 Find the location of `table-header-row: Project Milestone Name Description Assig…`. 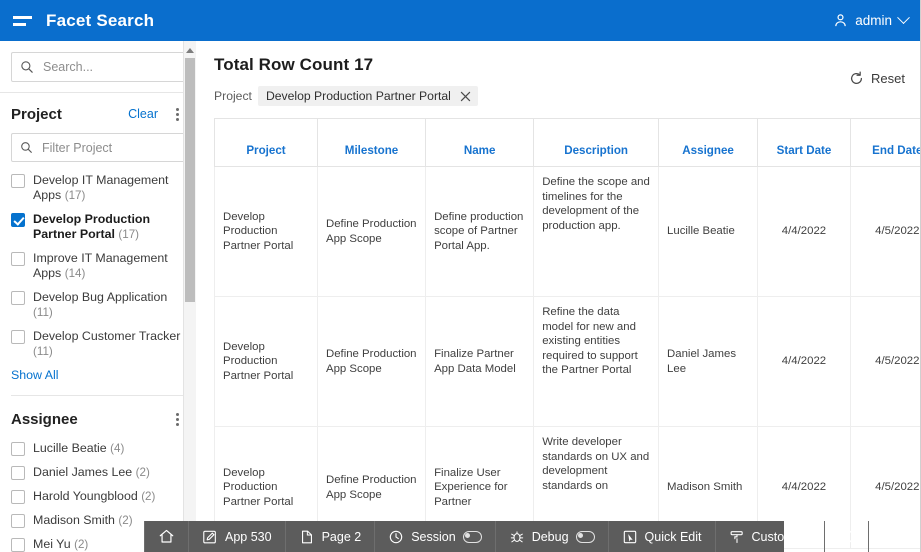

table-header-row: Project Milestone Name Description Assig… is located at coordinates (567, 142).